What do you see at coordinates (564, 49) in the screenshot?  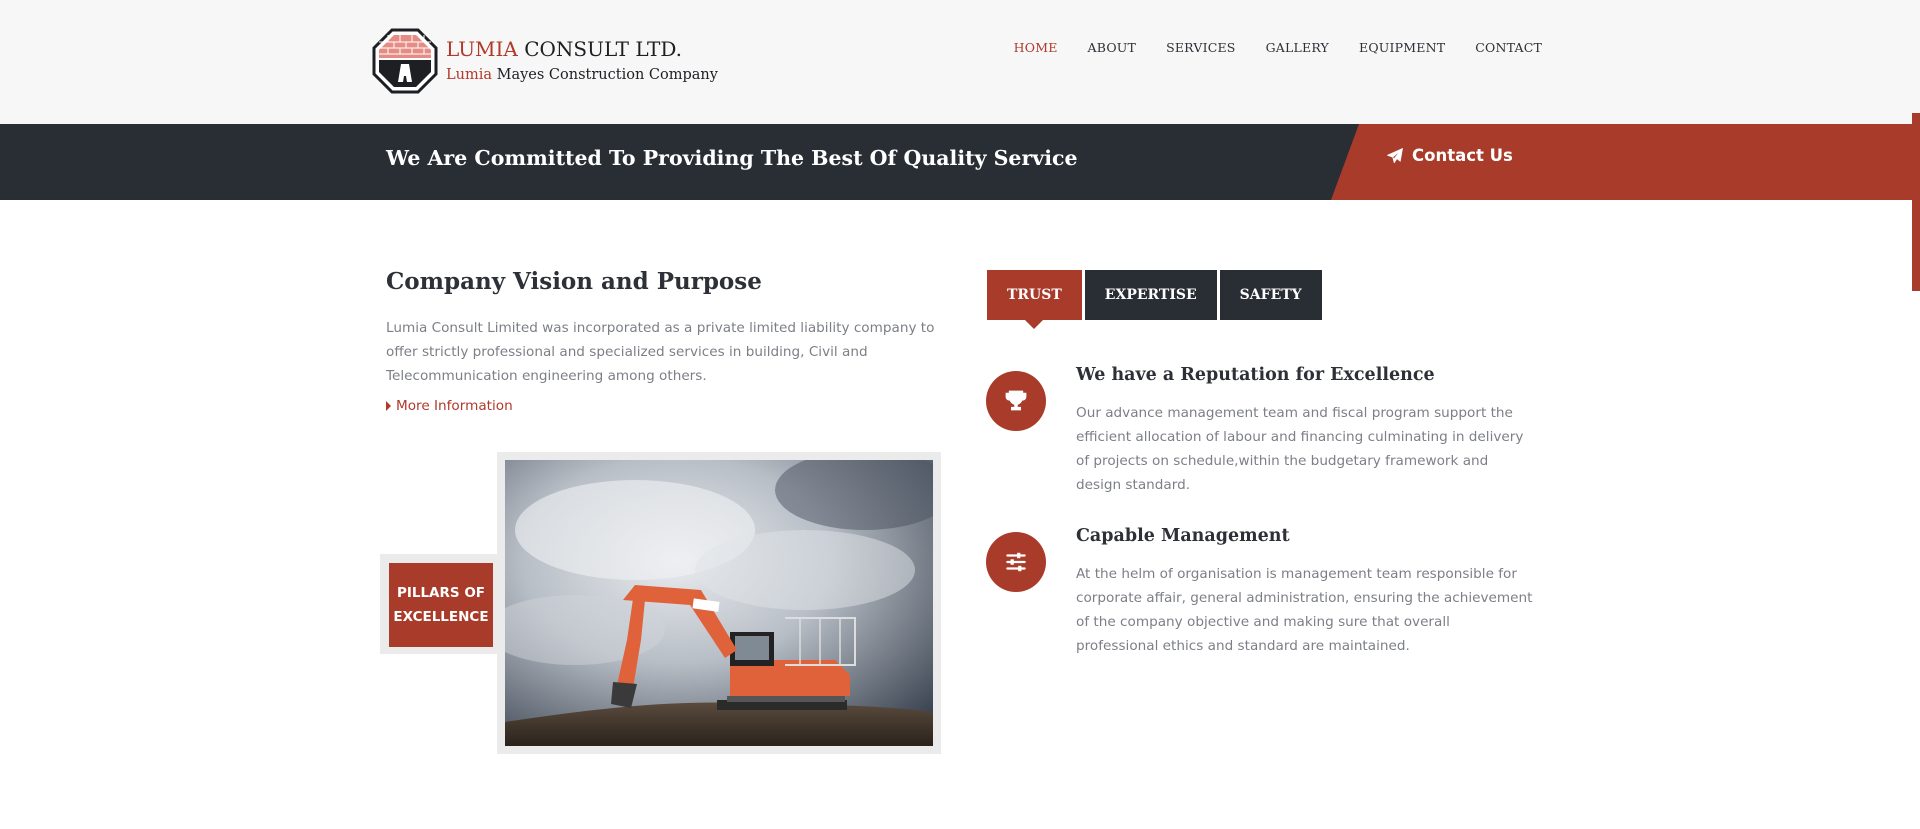 I see `brand-title: LUMIA CONSULT LTD.` at bounding box center [564, 49].